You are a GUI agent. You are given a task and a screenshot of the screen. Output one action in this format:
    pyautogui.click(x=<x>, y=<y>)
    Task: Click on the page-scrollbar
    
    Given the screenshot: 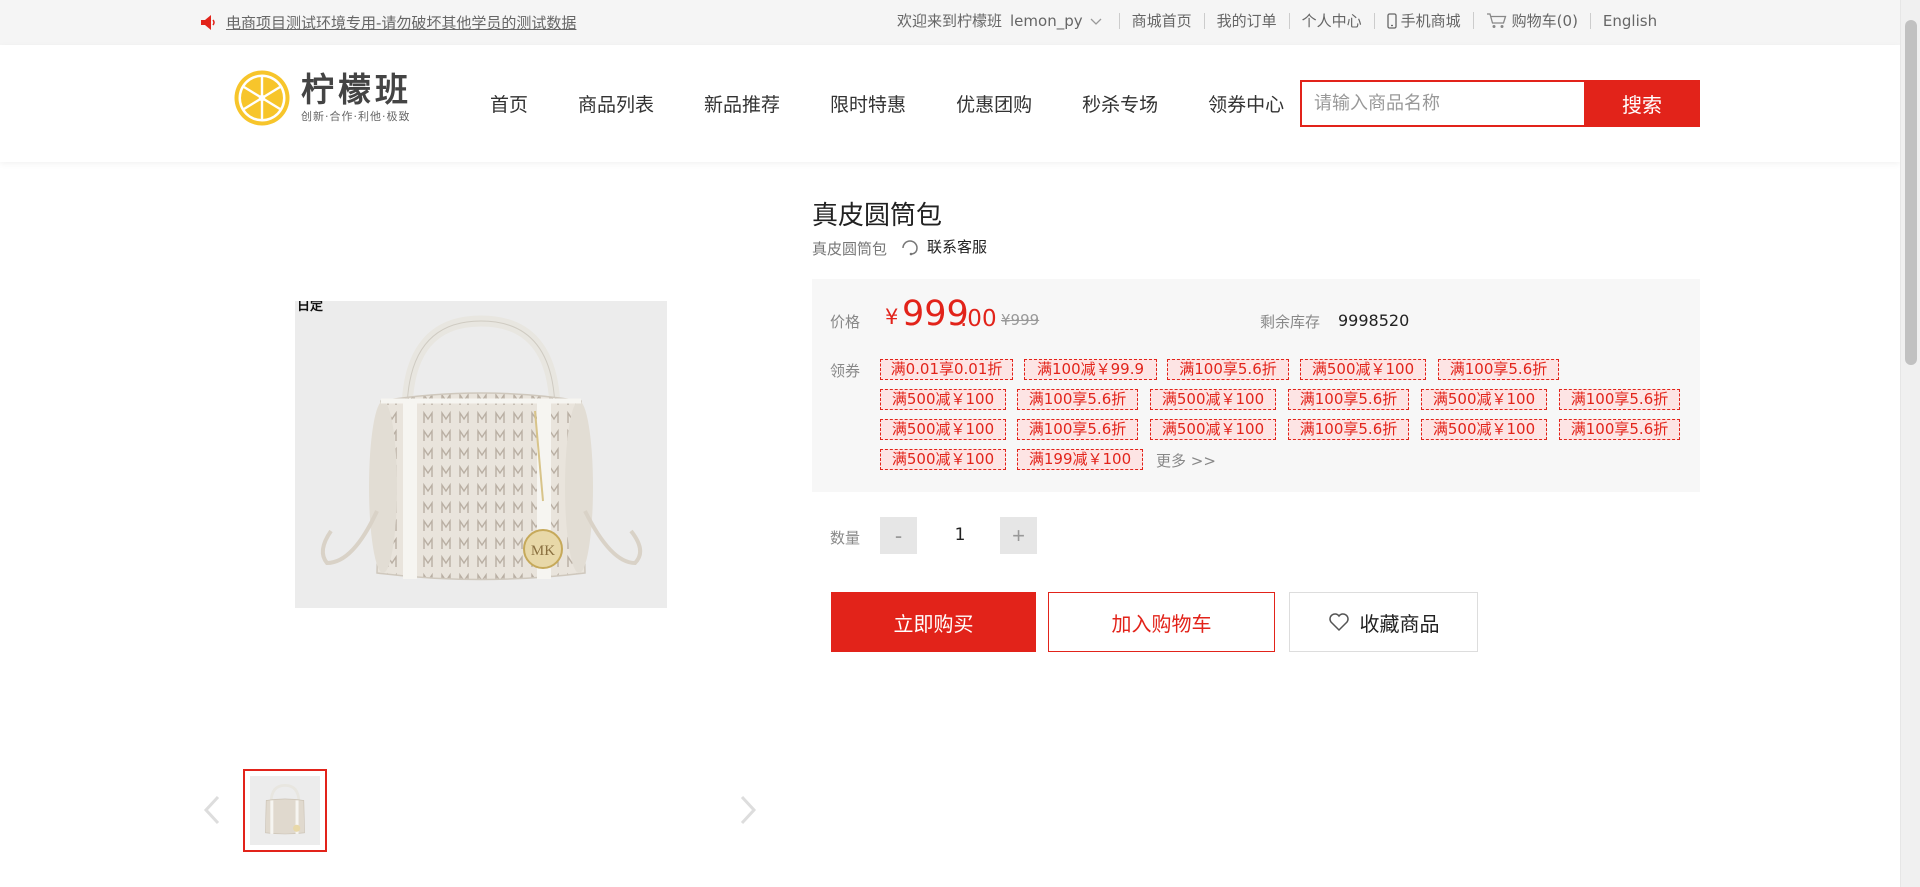 What is the action you would take?
    pyautogui.click(x=1910, y=443)
    